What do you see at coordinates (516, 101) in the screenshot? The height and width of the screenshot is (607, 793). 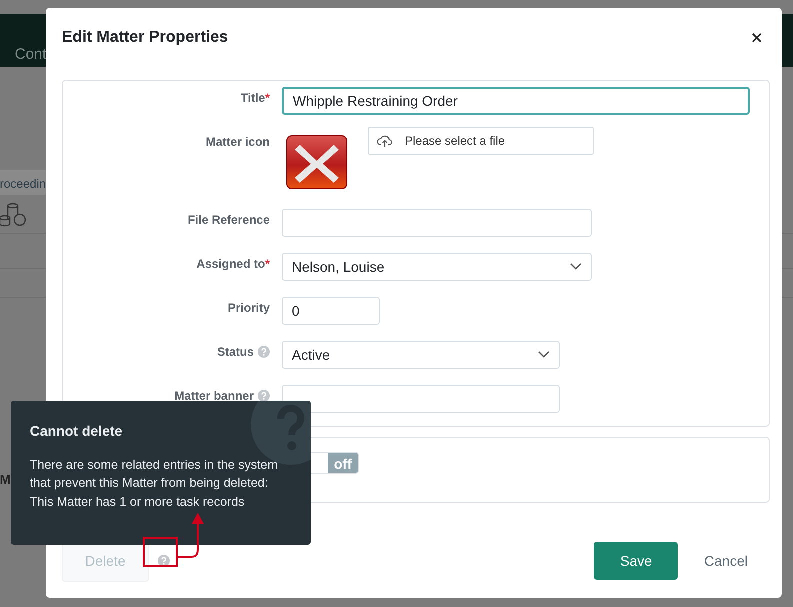 I see `input-field: Whipple Restraining Order` at bounding box center [516, 101].